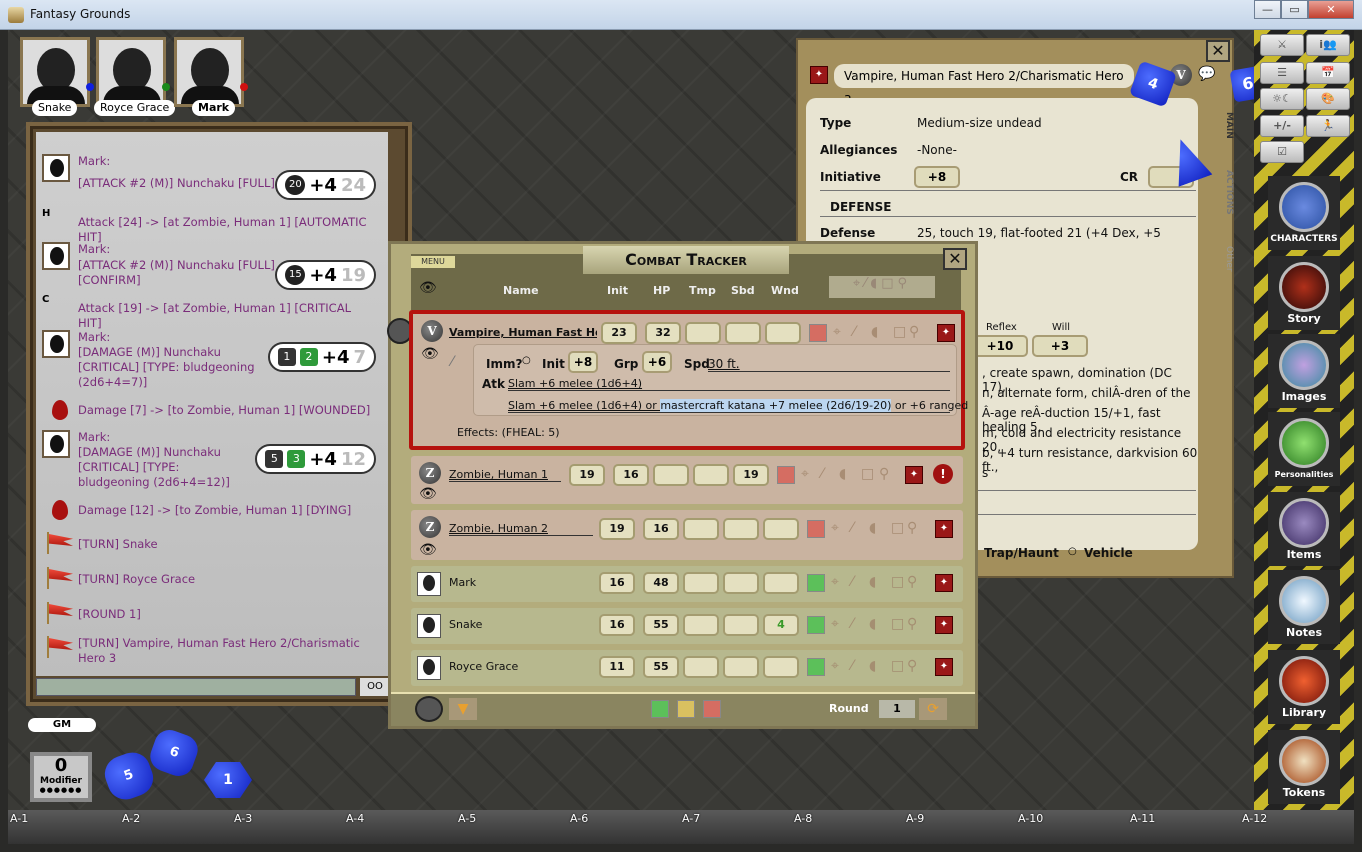 This screenshot has height=852, width=1362. What do you see at coordinates (1226, 259) in the screenshot?
I see `tab-other: Other` at bounding box center [1226, 259].